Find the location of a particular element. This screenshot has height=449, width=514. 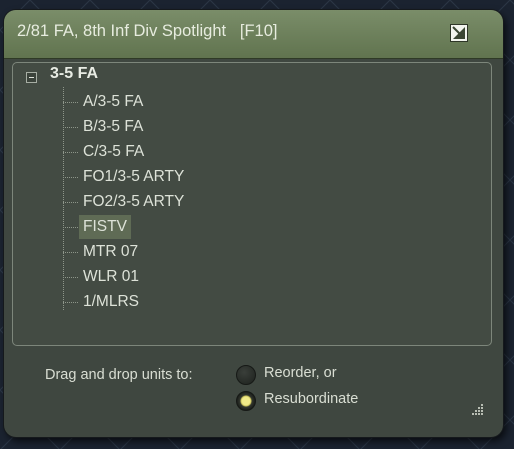

tree-node-label: FISTV is located at coordinates (105, 227).